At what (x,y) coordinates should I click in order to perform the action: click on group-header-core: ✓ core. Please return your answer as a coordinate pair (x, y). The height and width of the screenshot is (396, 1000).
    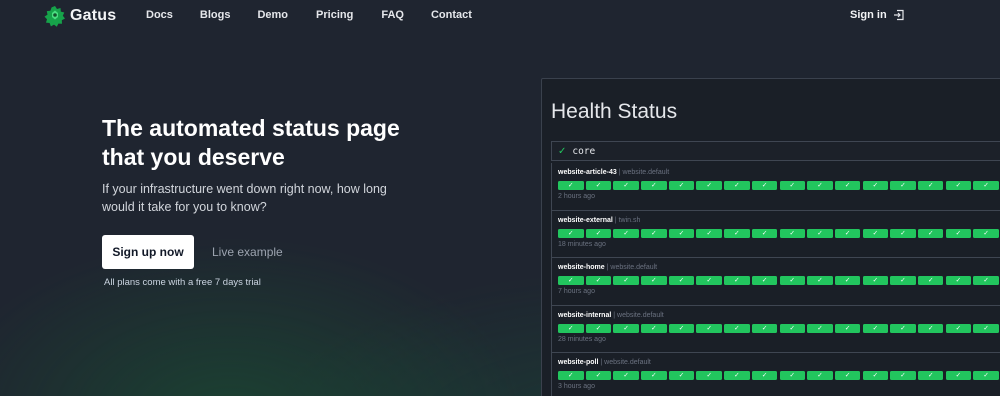
    Looking at the image, I should click on (775, 151).